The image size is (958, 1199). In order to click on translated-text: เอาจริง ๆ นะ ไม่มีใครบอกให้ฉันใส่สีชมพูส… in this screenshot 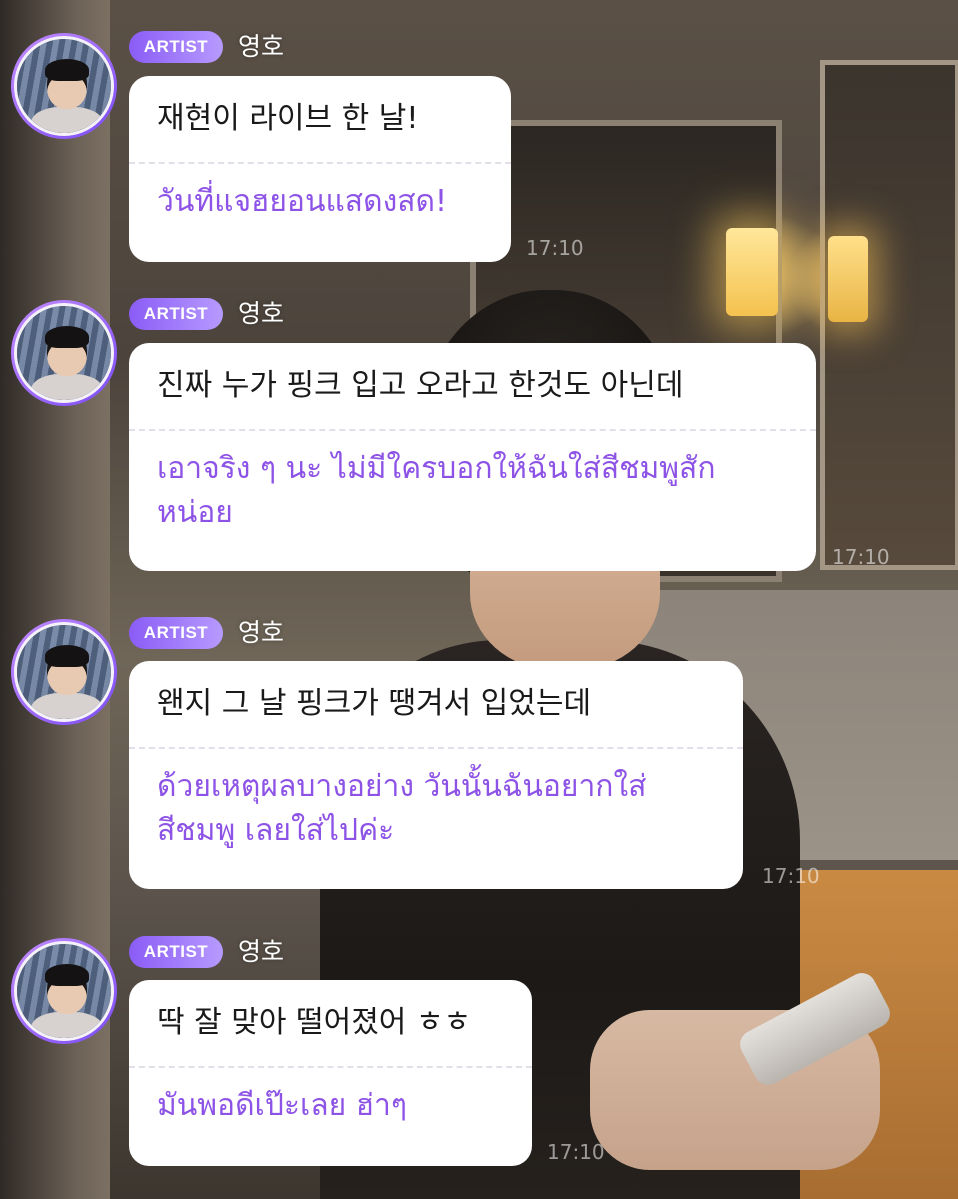, I will do `click(436, 490)`.